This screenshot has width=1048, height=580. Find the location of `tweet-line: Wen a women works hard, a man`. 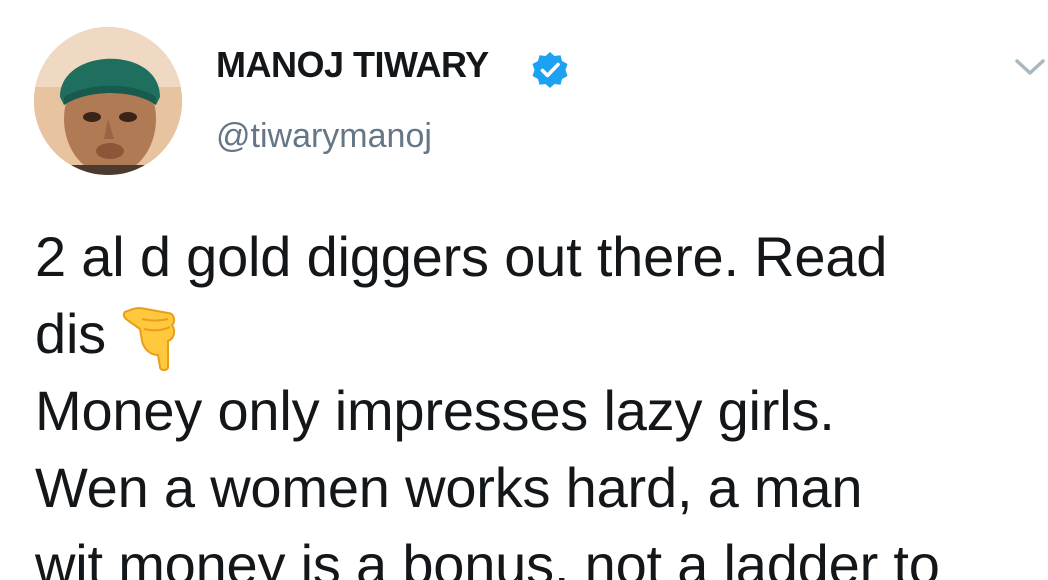

tweet-line: Wen a women works hard, a man is located at coordinates (449, 487).